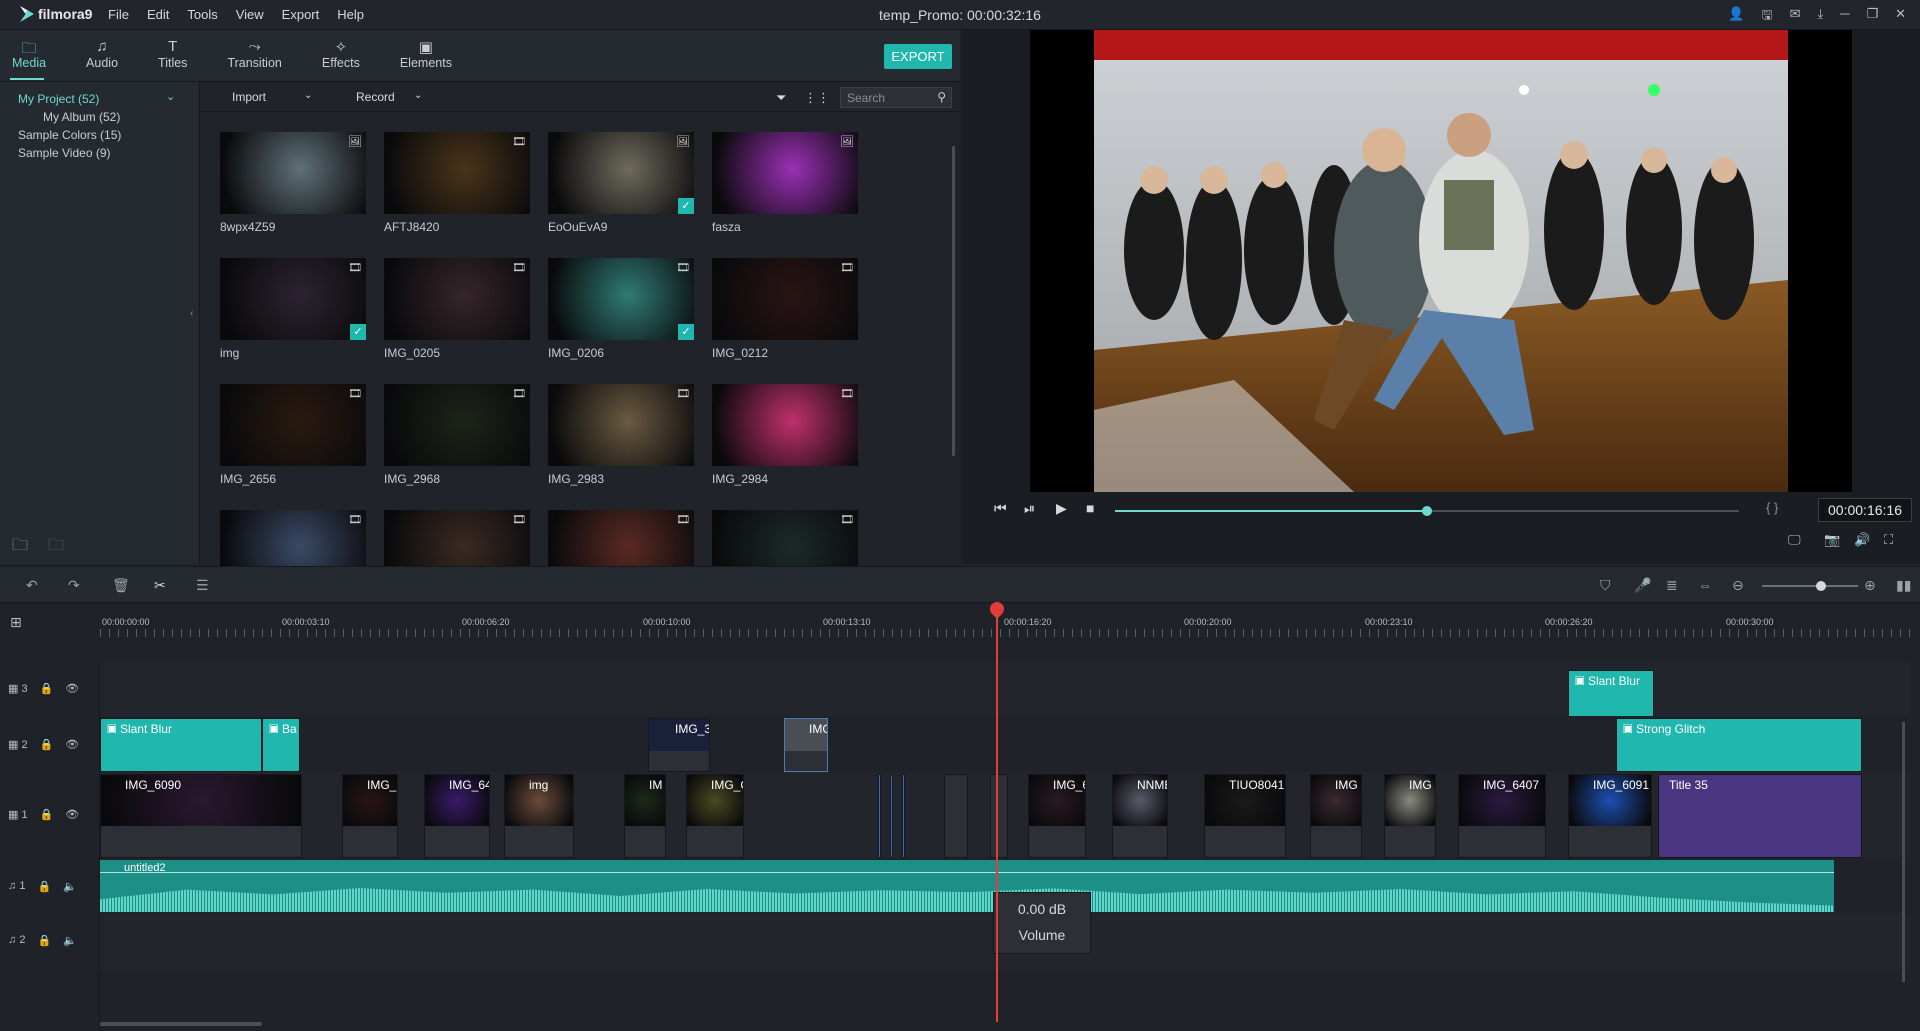 This screenshot has width=1920, height=1031. I want to click on play-icon: ▶, so click(1061, 508).